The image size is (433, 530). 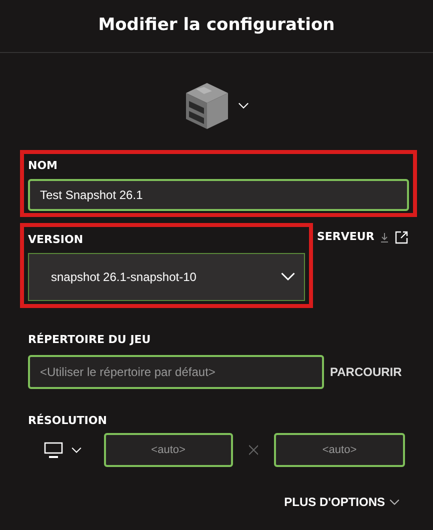 What do you see at coordinates (253, 450) in the screenshot?
I see `times-icon` at bounding box center [253, 450].